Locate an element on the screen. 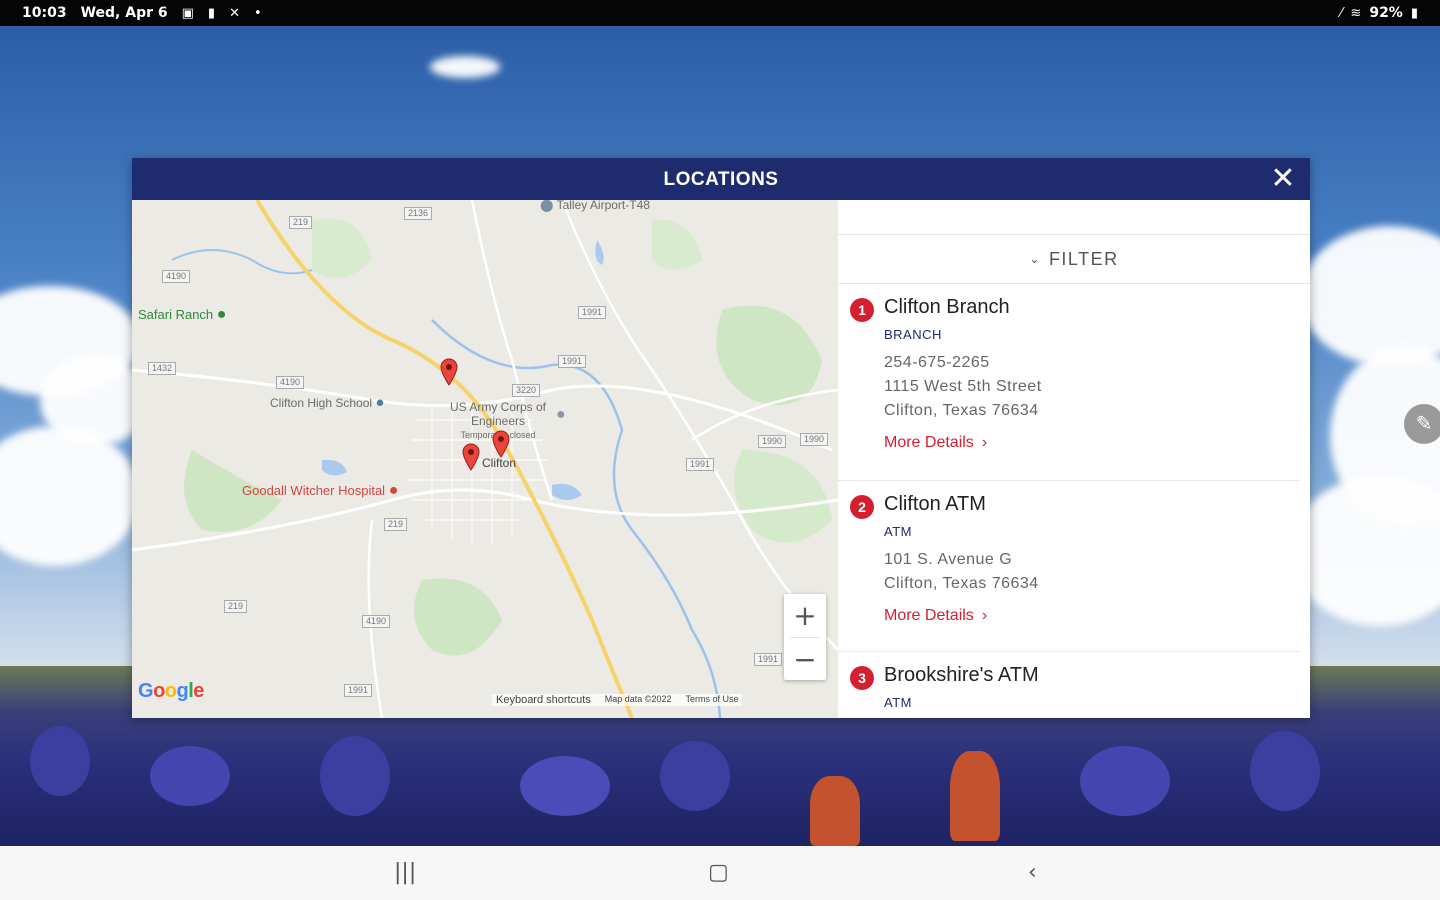 The height and width of the screenshot is (900, 1440). edit-pencil-icon: ✎ is located at coordinates (1422, 424).